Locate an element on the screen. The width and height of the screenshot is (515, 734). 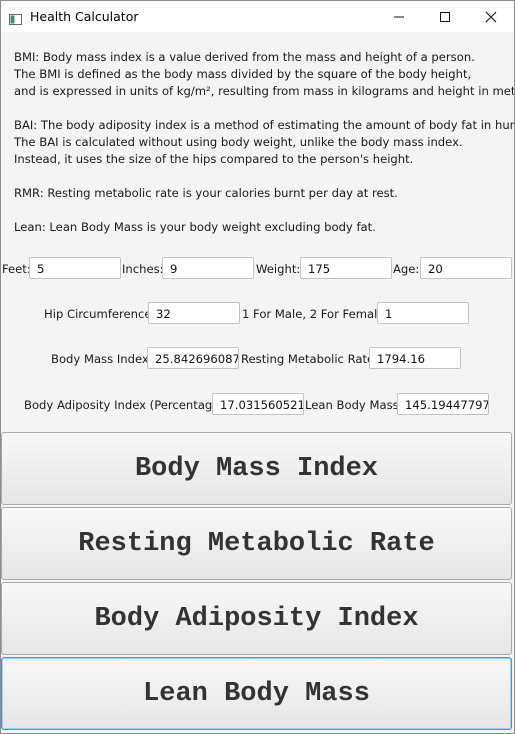
lbm-result-field: 145.194477977 is located at coordinates (443, 404).